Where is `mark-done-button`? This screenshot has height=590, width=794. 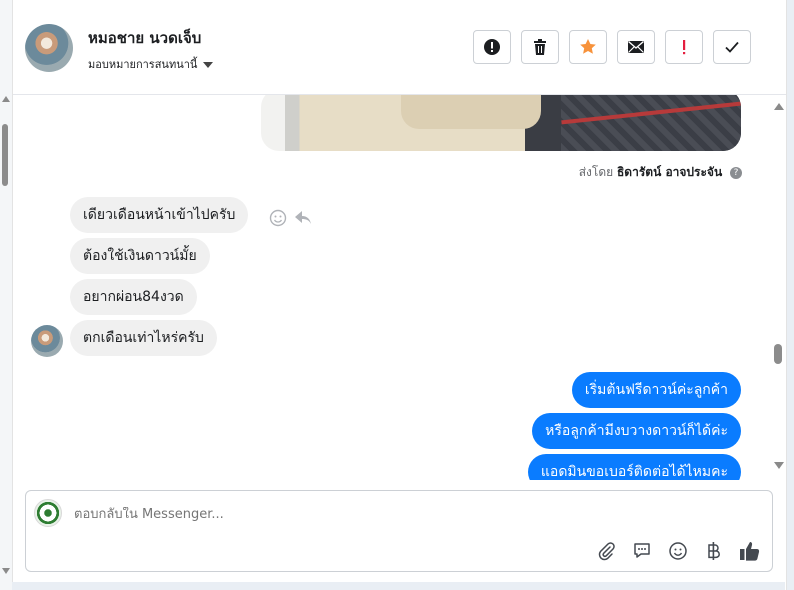 mark-done-button is located at coordinates (732, 47).